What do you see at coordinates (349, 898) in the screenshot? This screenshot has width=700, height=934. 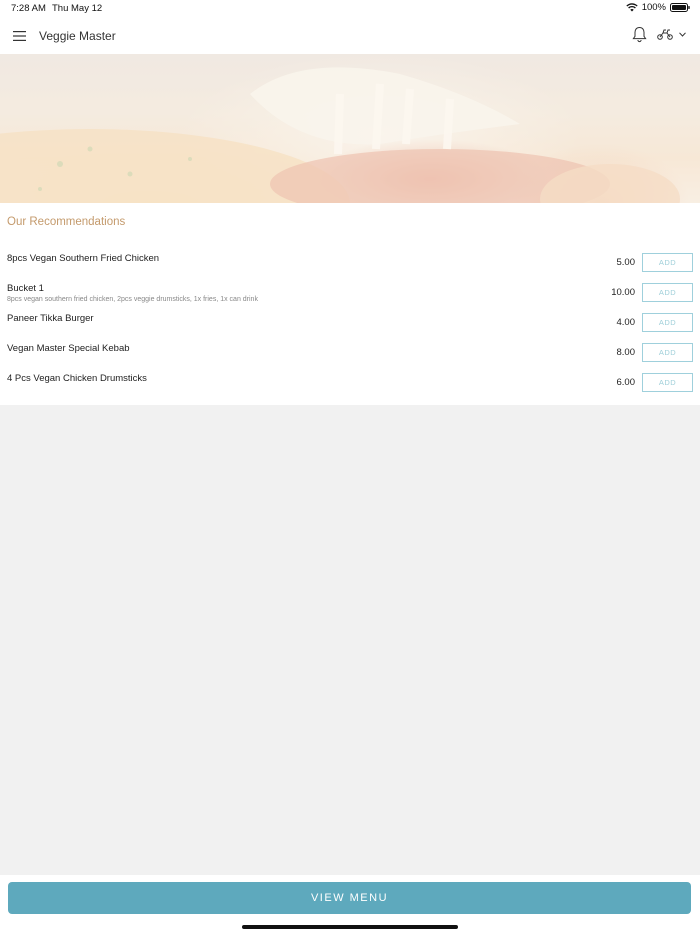 I see `view-menu-button: VIEW MENU` at bounding box center [349, 898].